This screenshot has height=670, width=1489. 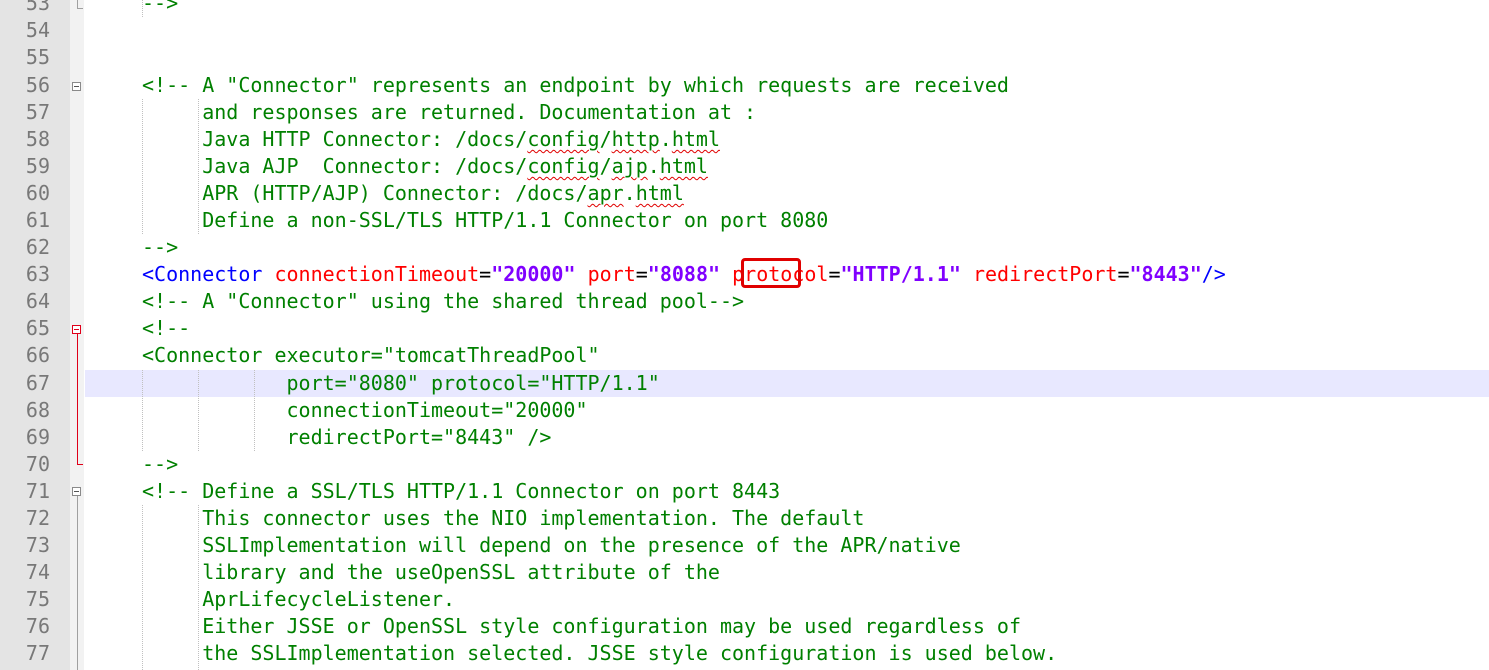 What do you see at coordinates (166, 328) in the screenshot?
I see `code-text: <!--` at bounding box center [166, 328].